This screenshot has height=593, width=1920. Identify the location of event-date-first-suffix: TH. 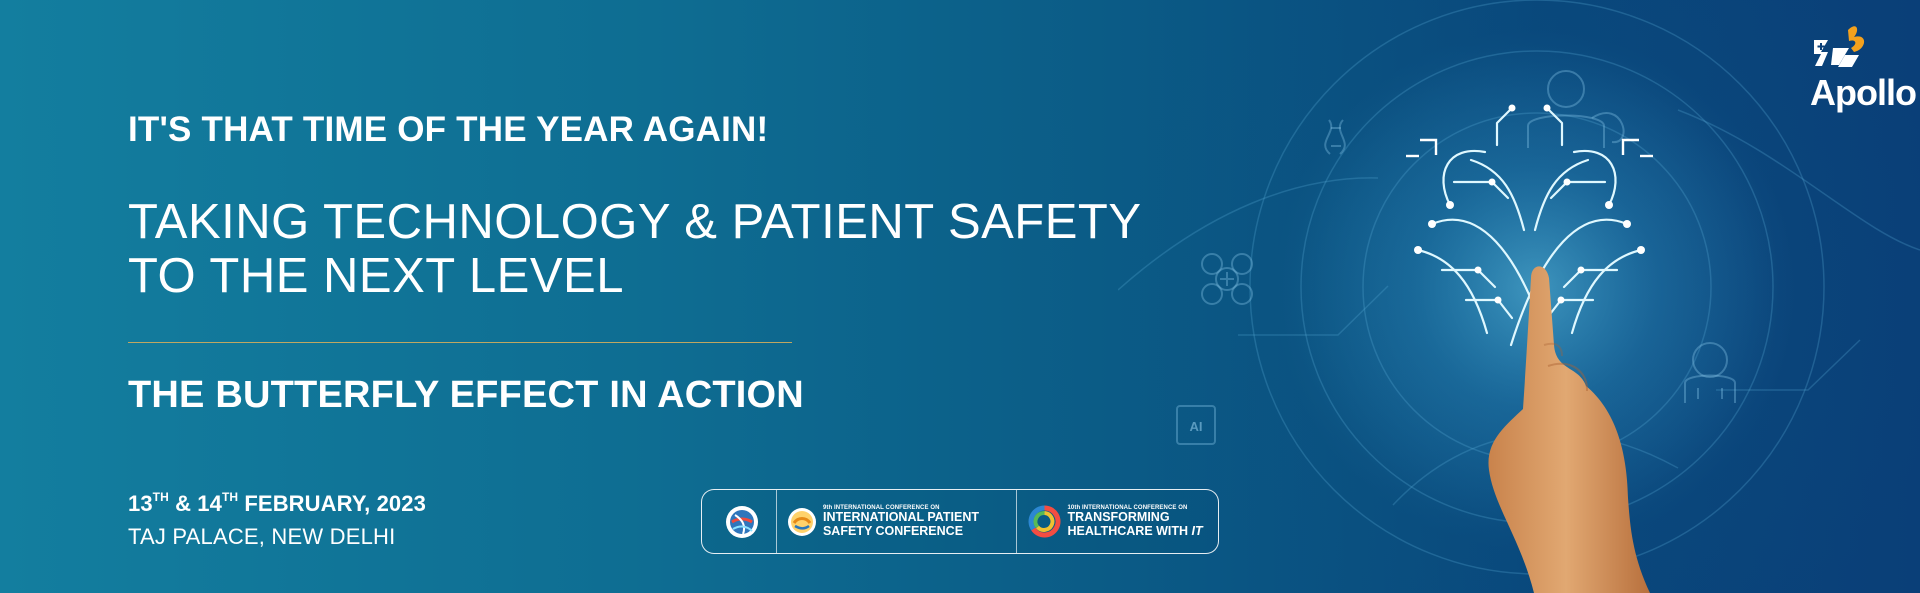
(160, 496).